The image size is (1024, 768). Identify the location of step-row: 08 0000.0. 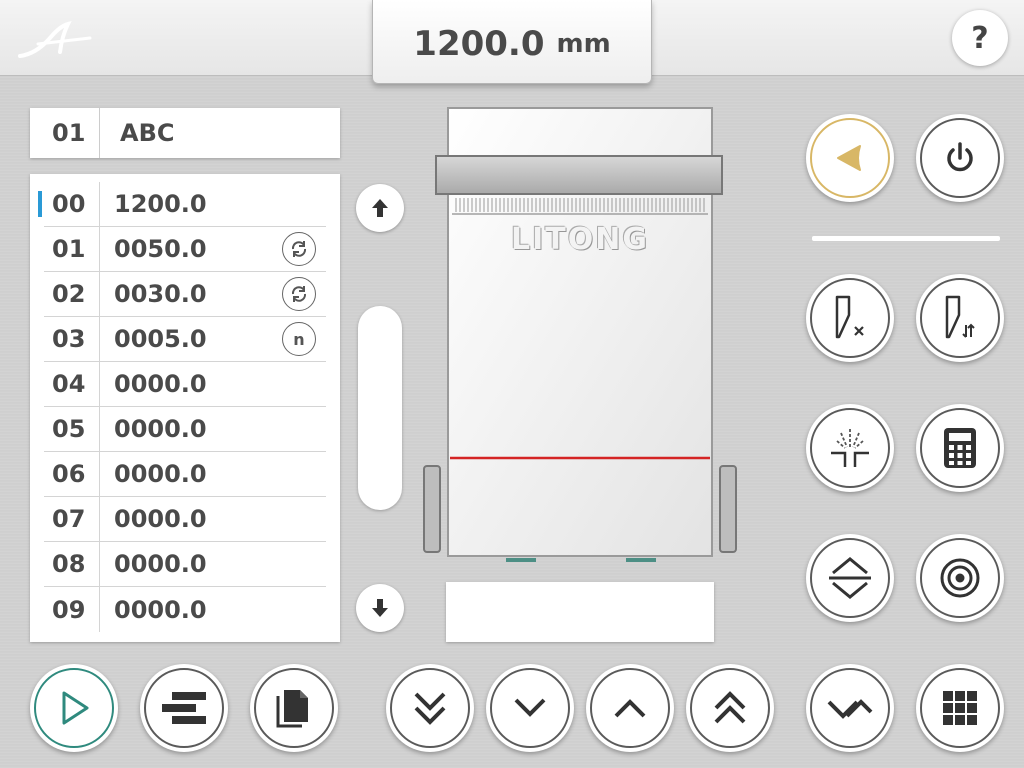
(185, 564).